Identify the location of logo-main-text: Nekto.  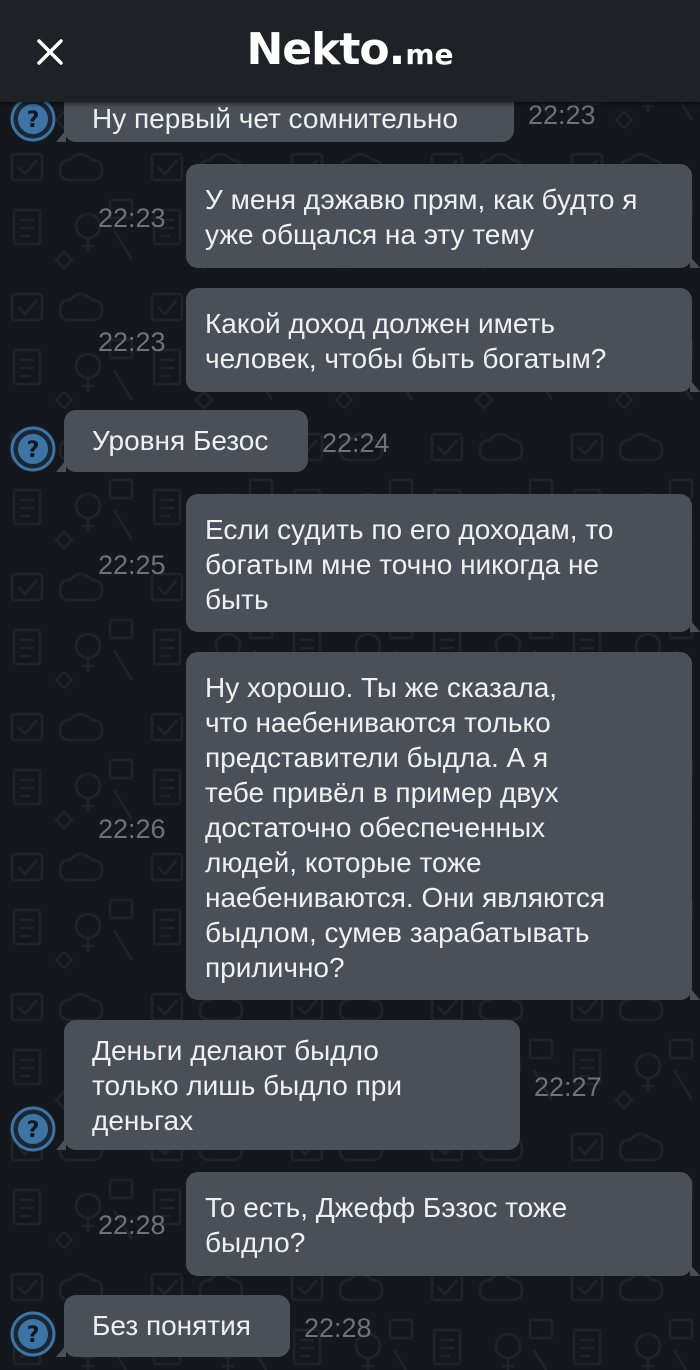
(317, 49).